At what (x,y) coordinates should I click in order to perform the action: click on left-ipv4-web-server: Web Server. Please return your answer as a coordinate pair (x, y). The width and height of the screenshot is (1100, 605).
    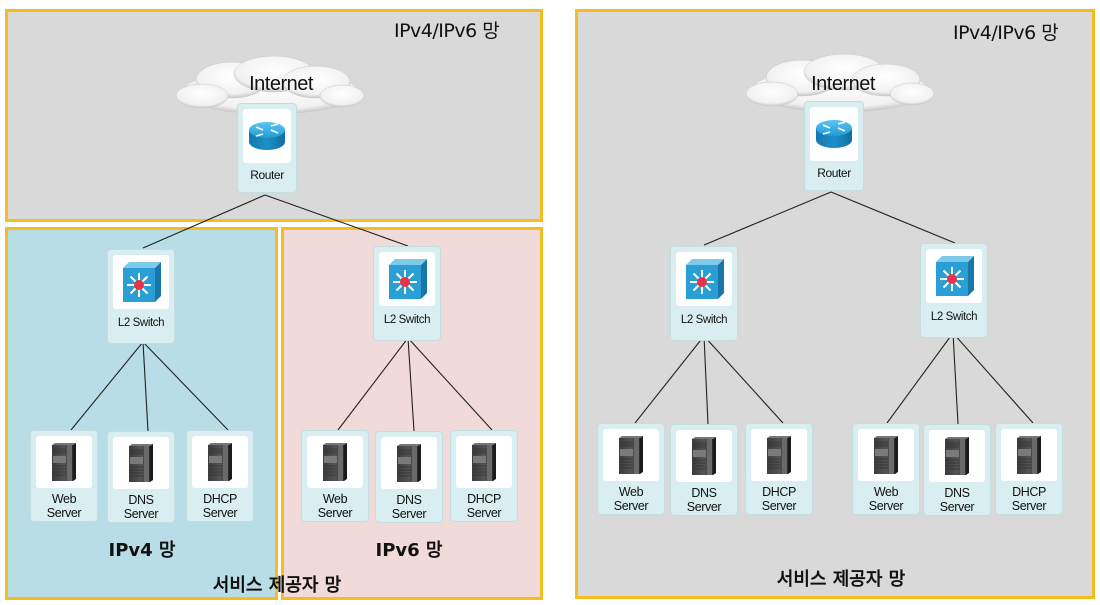
    Looking at the image, I should click on (64, 476).